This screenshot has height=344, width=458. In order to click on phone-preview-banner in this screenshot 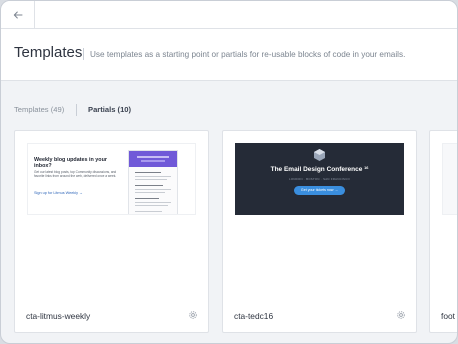, I will do `click(153, 159)`.